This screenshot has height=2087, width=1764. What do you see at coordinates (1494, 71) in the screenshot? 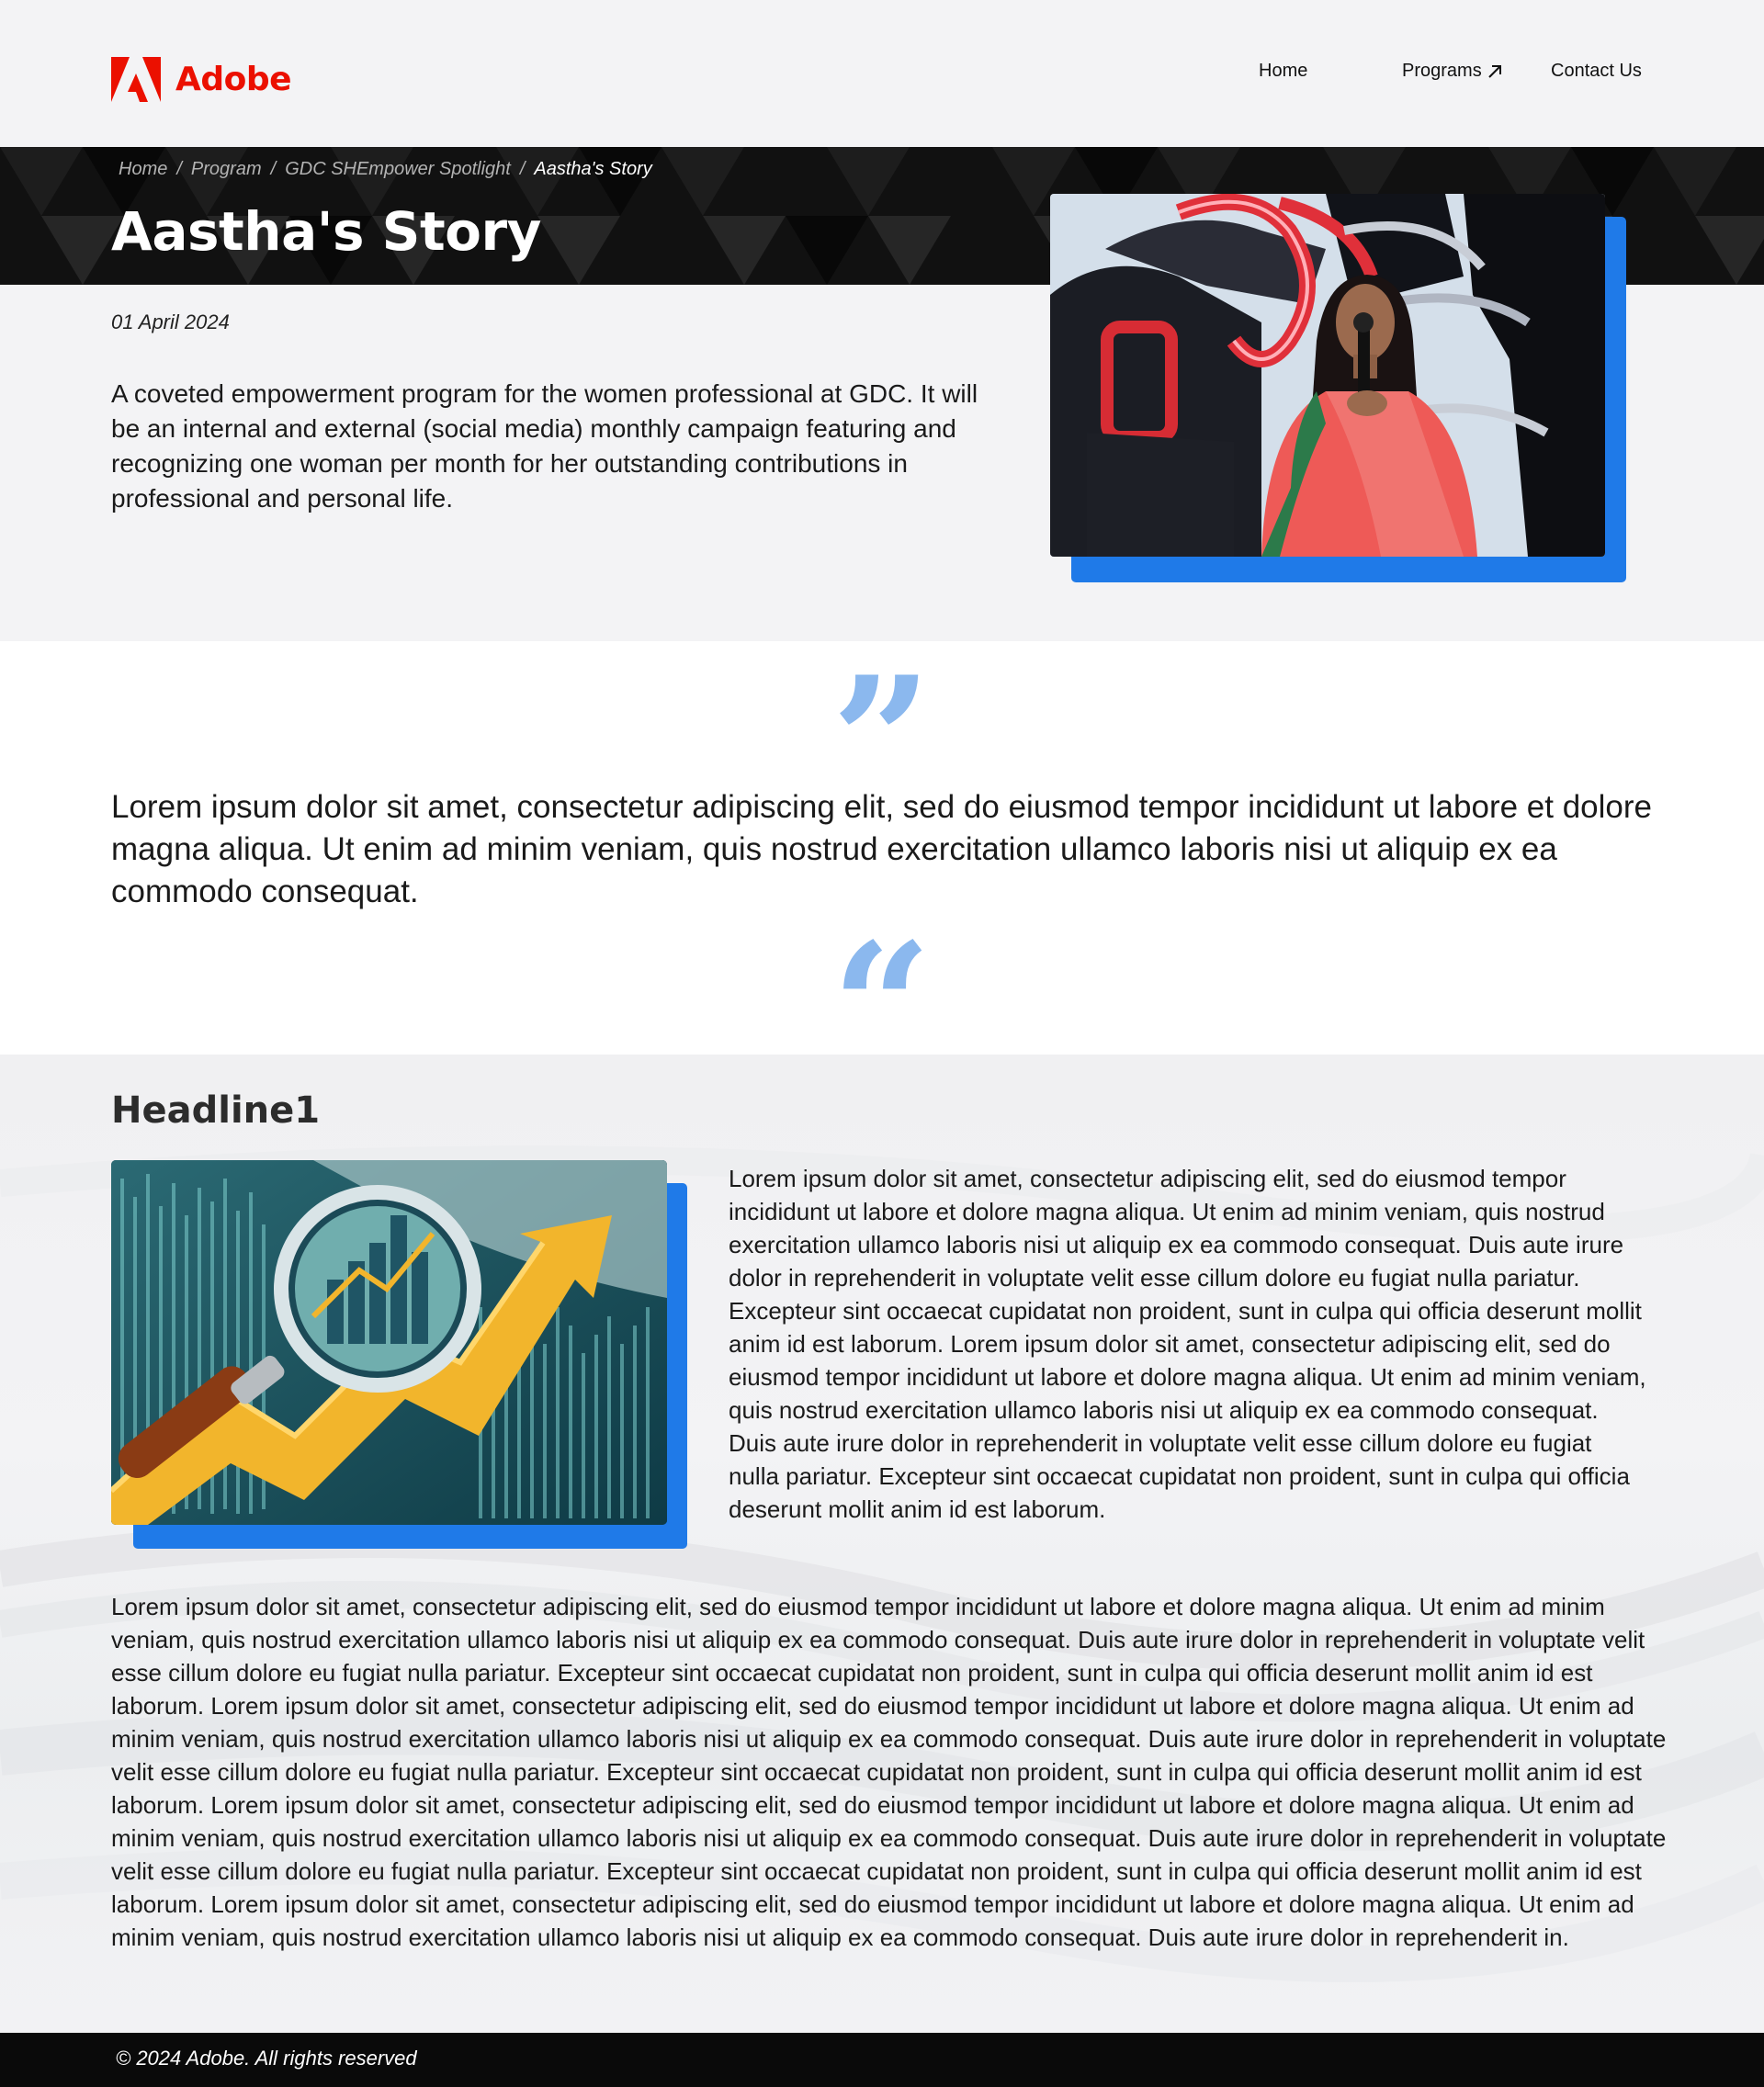
I see `arrow-up-right-icon` at bounding box center [1494, 71].